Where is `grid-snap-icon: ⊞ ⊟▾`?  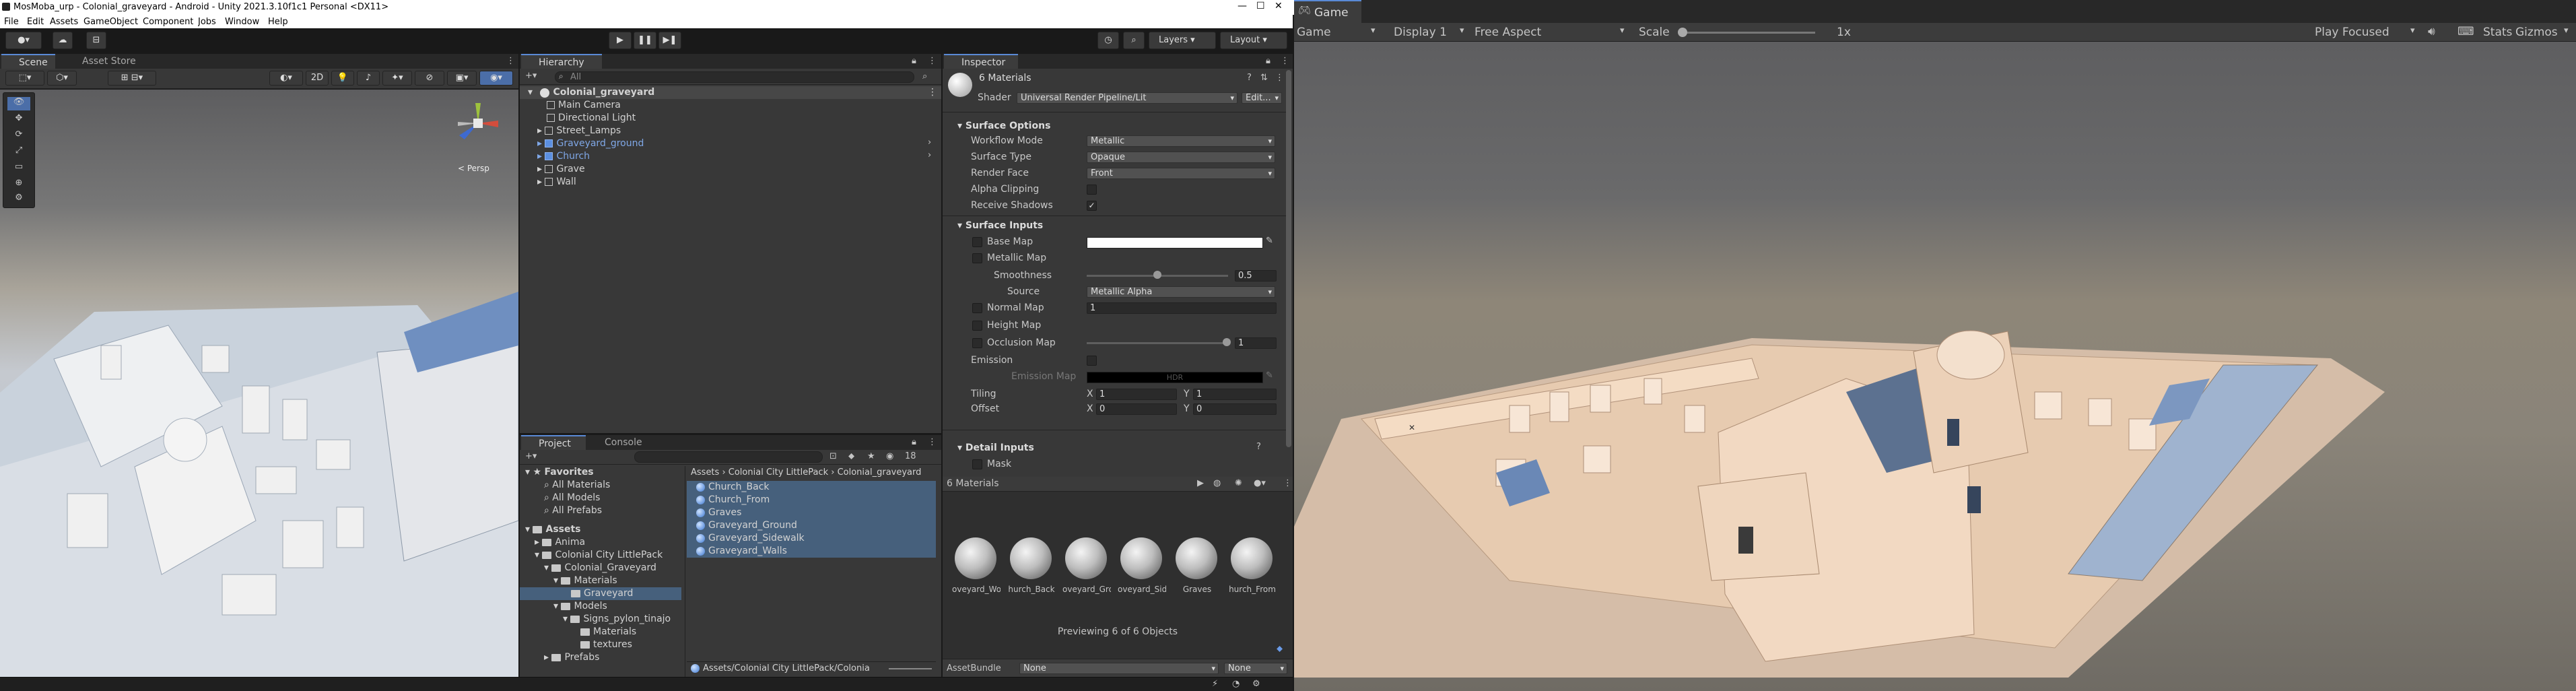
grid-snap-icon: ⊞ ⊟▾ is located at coordinates (132, 78).